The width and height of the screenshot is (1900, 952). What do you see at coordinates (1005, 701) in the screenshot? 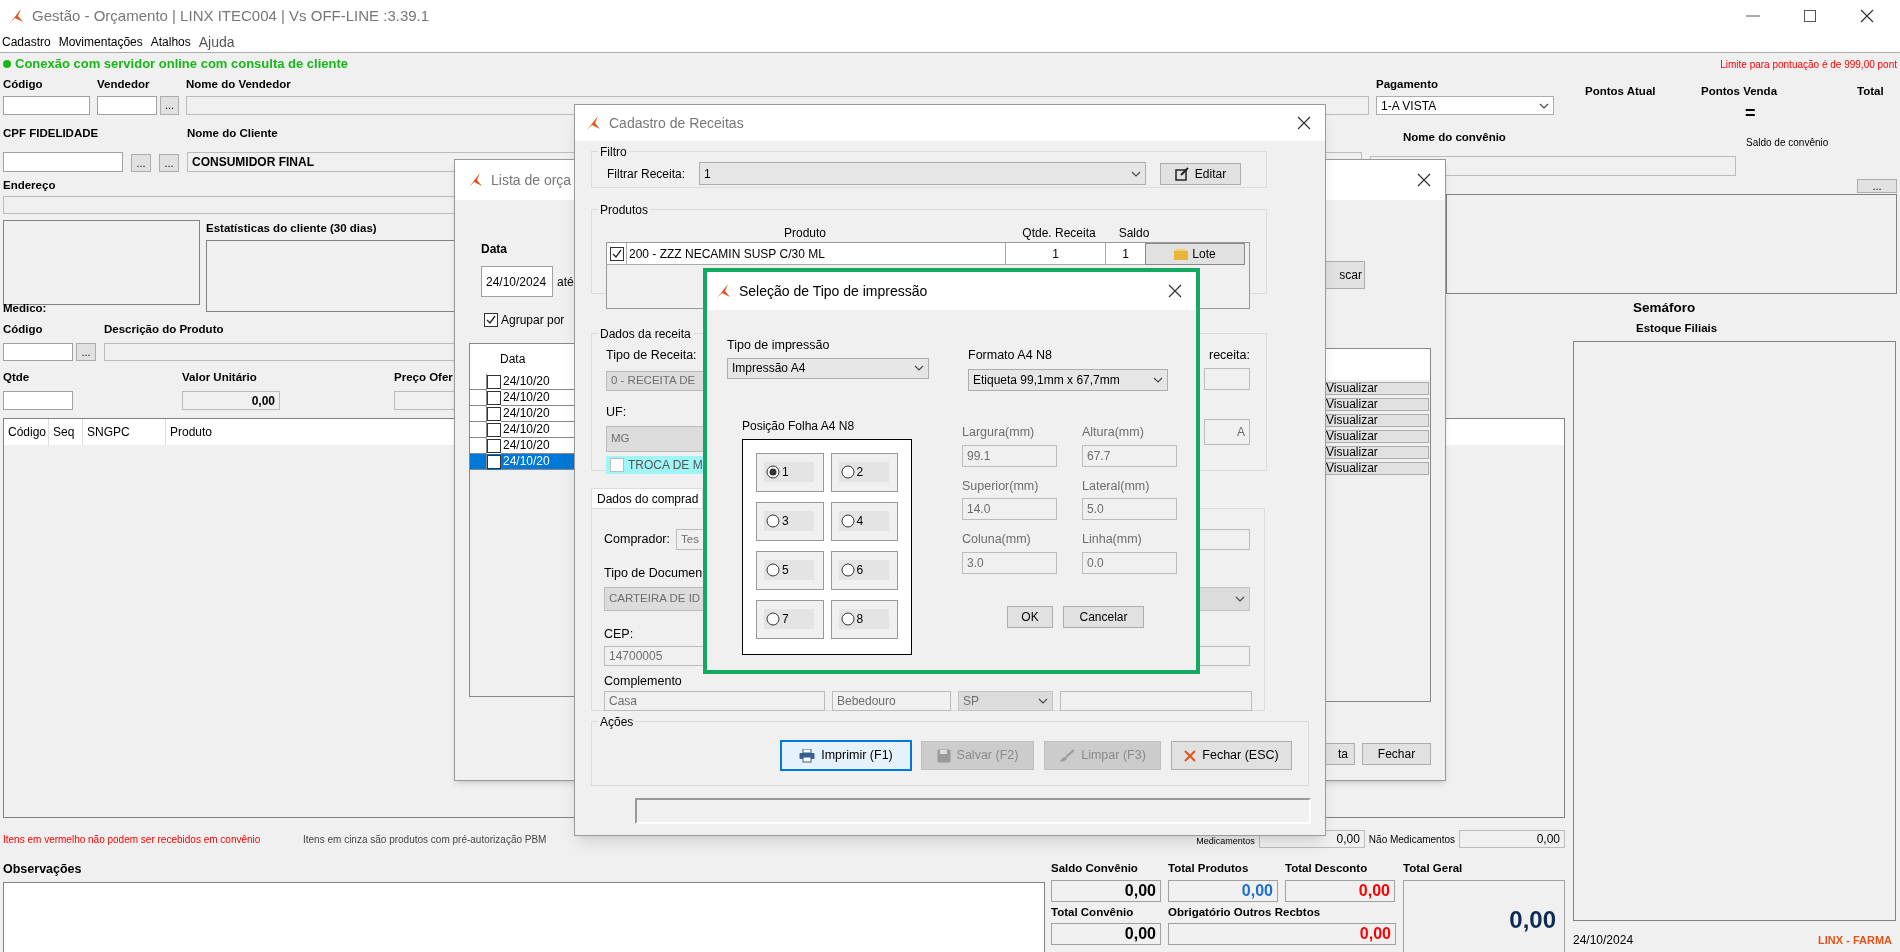
I see `dropdown: SP` at bounding box center [1005, 701].